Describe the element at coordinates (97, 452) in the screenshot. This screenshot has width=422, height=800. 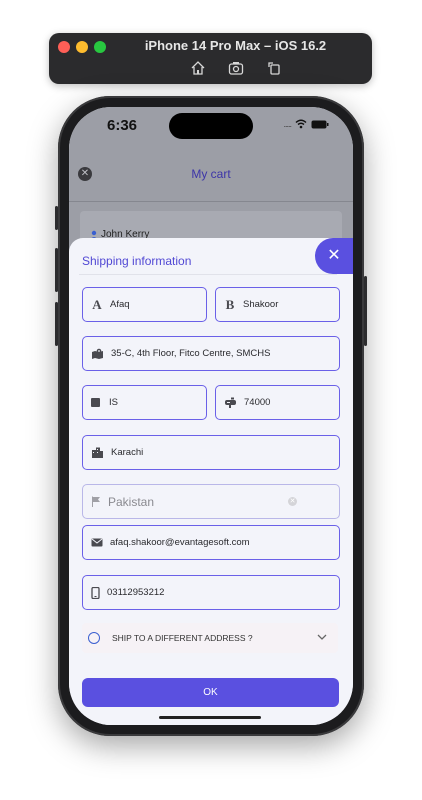
I see `city-icon` at that location.